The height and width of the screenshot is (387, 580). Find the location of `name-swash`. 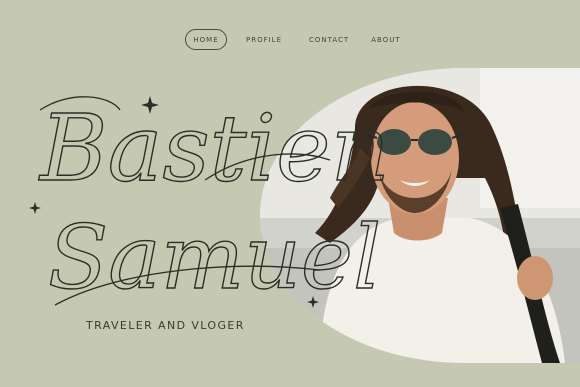

name-swash is located at coordinates (80, 103).